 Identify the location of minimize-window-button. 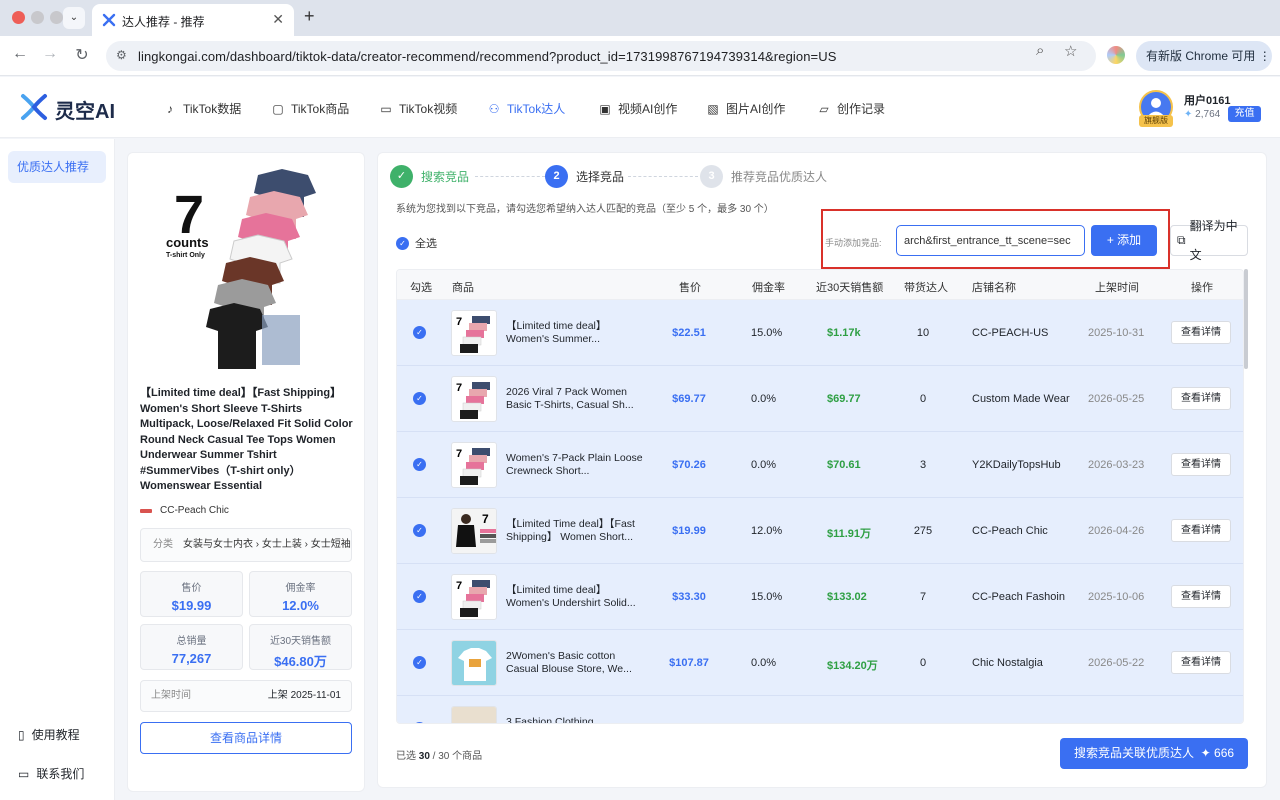
(37, 17).